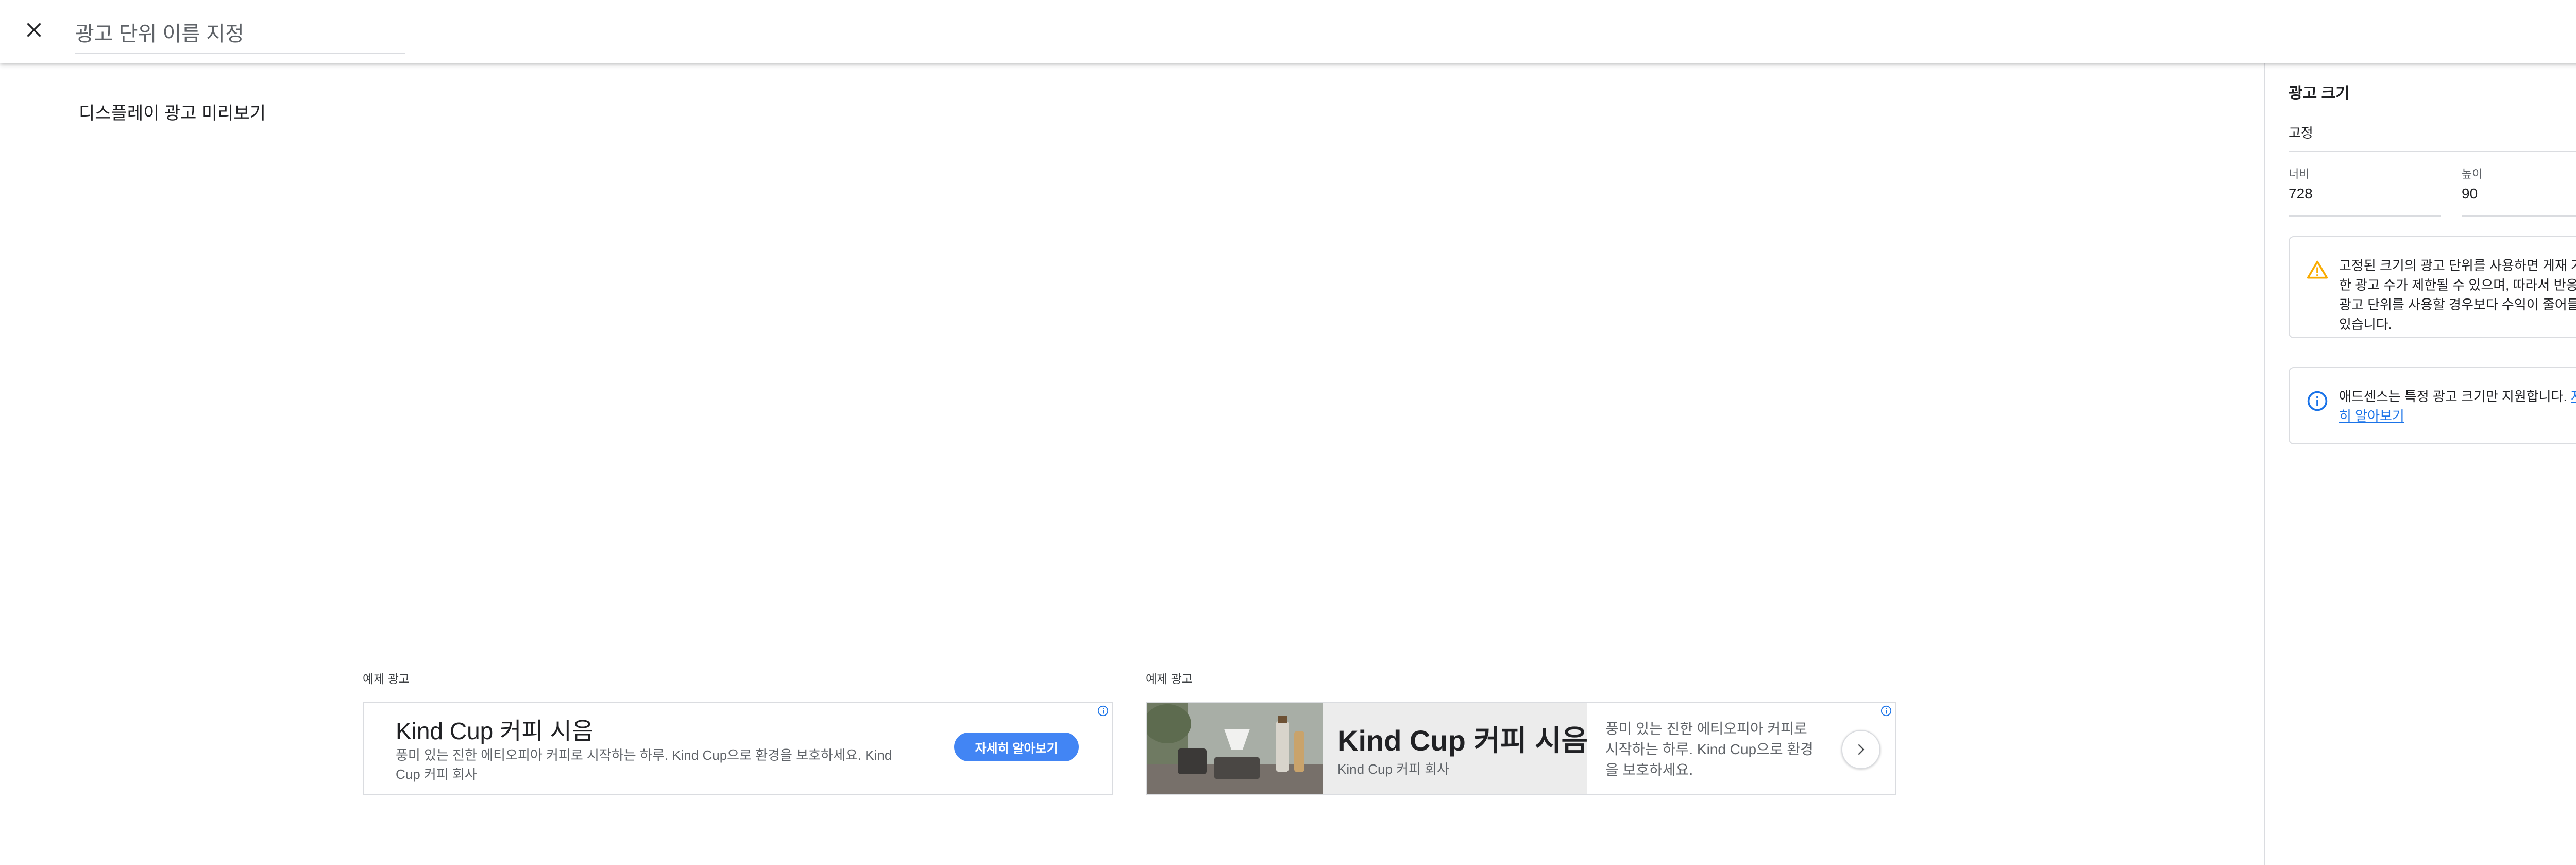 This screenshot has height=865, width=2576. I want to click on coffee-scene-illustration, so click(1235, 748).